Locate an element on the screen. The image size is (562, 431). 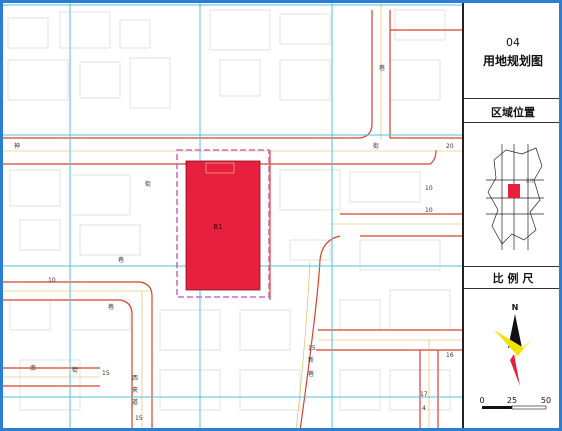
street-label-t23: 4 is located at coordinates (424, 408).